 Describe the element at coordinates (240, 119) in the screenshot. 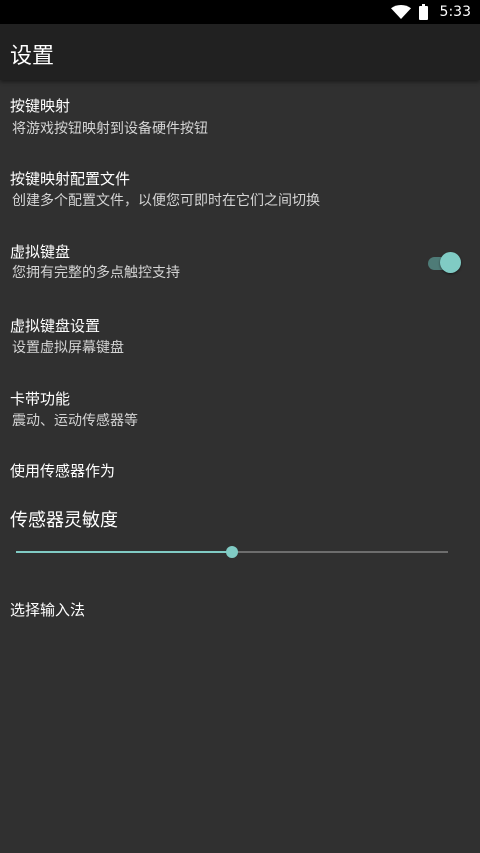

I see `pref-button-mapping: 按键映射 将游戏按钮映射到设备硬件按钮` at that location.